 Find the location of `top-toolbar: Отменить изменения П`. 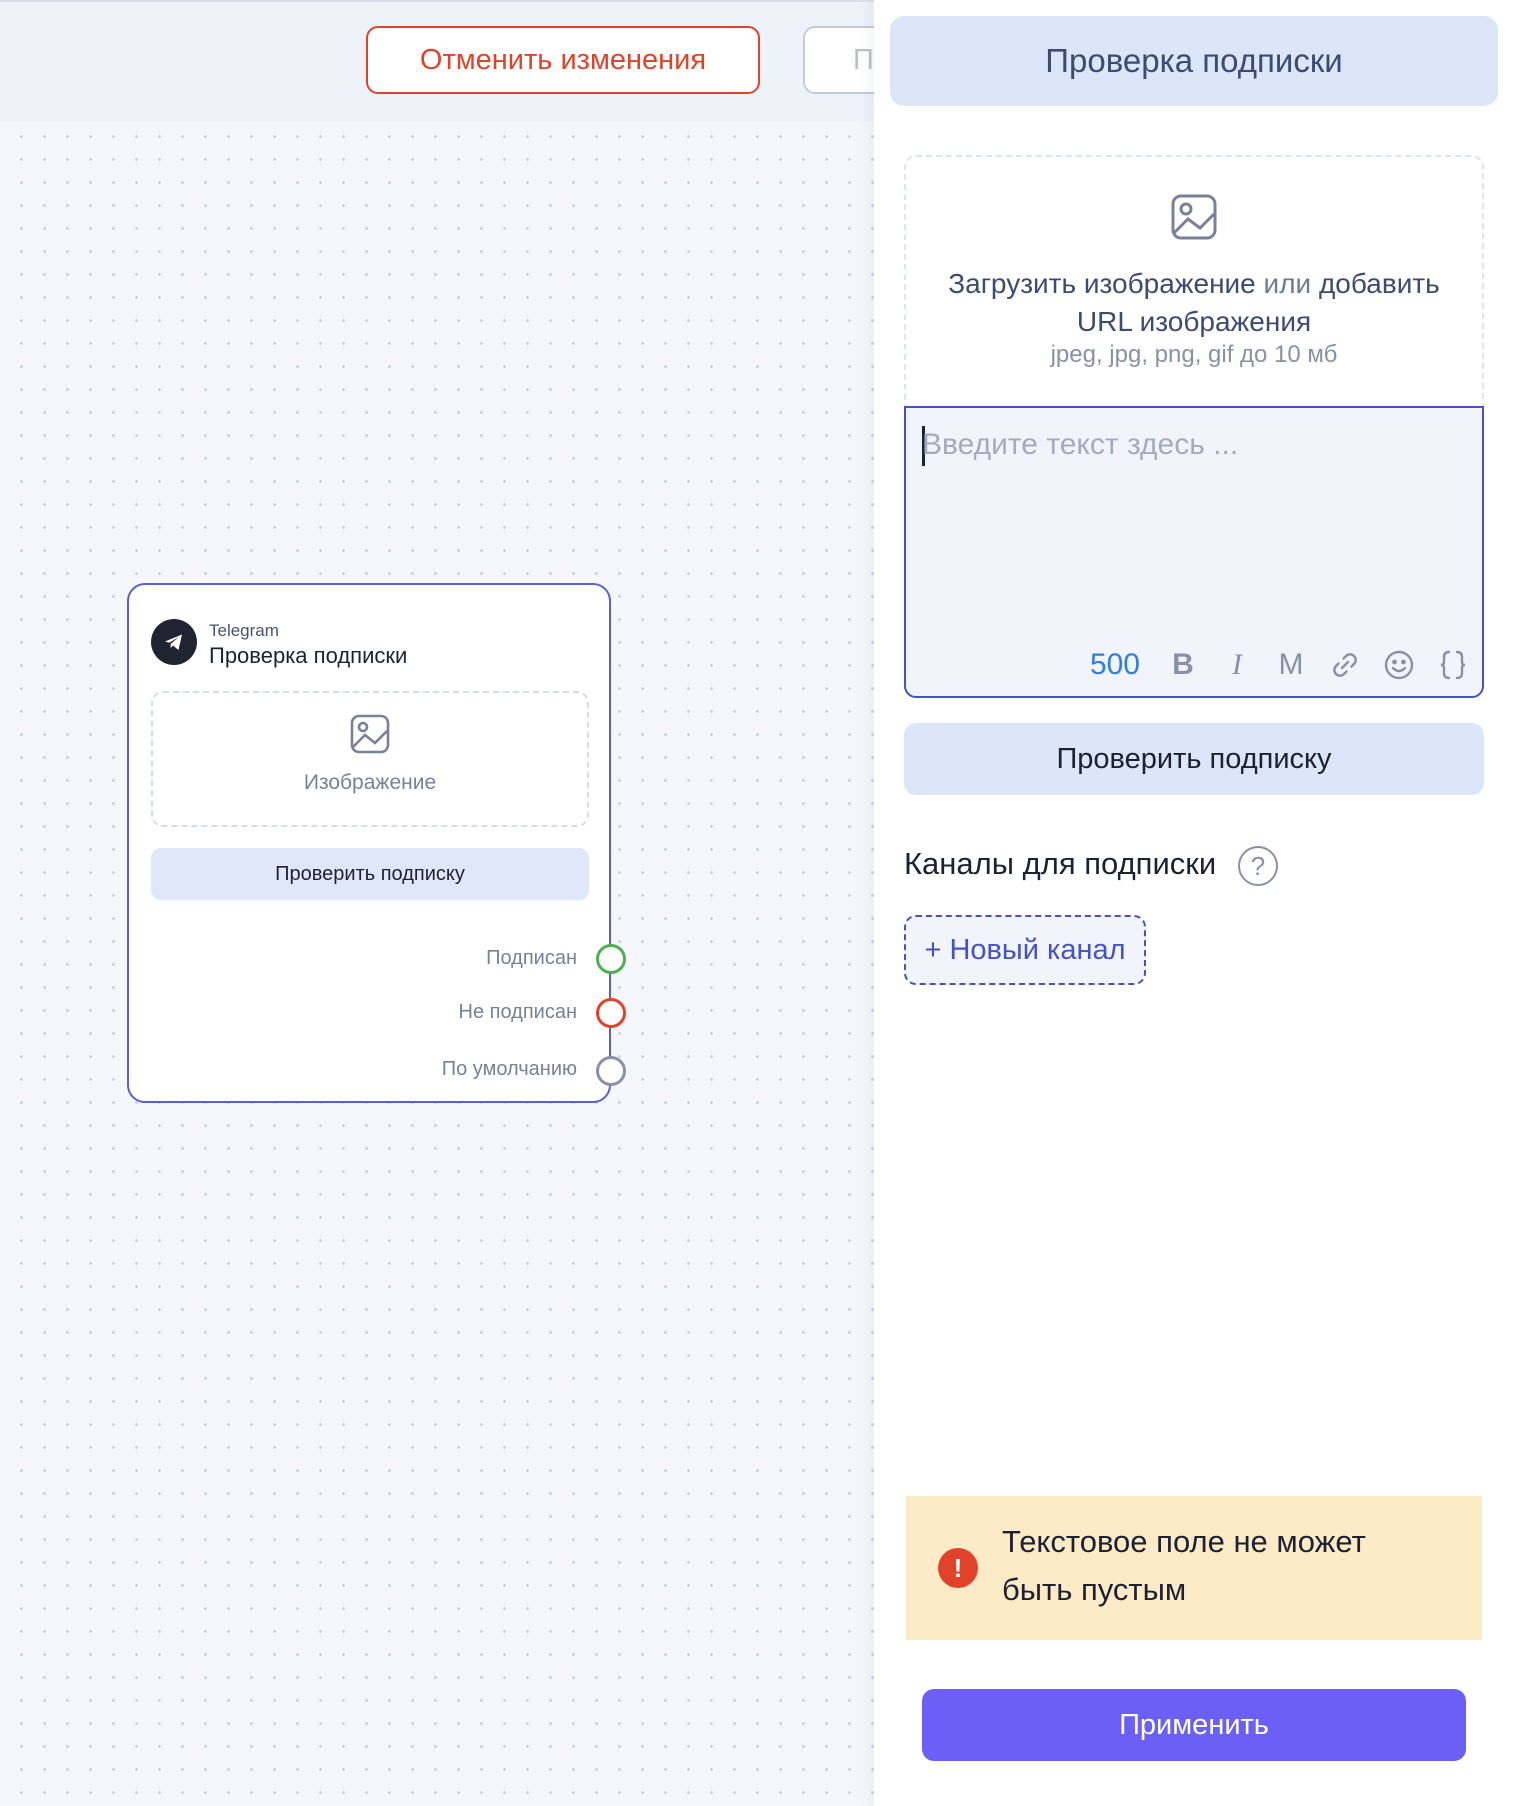

top-toolbar: Отменить изменения П is located at coordinates (471, 61).